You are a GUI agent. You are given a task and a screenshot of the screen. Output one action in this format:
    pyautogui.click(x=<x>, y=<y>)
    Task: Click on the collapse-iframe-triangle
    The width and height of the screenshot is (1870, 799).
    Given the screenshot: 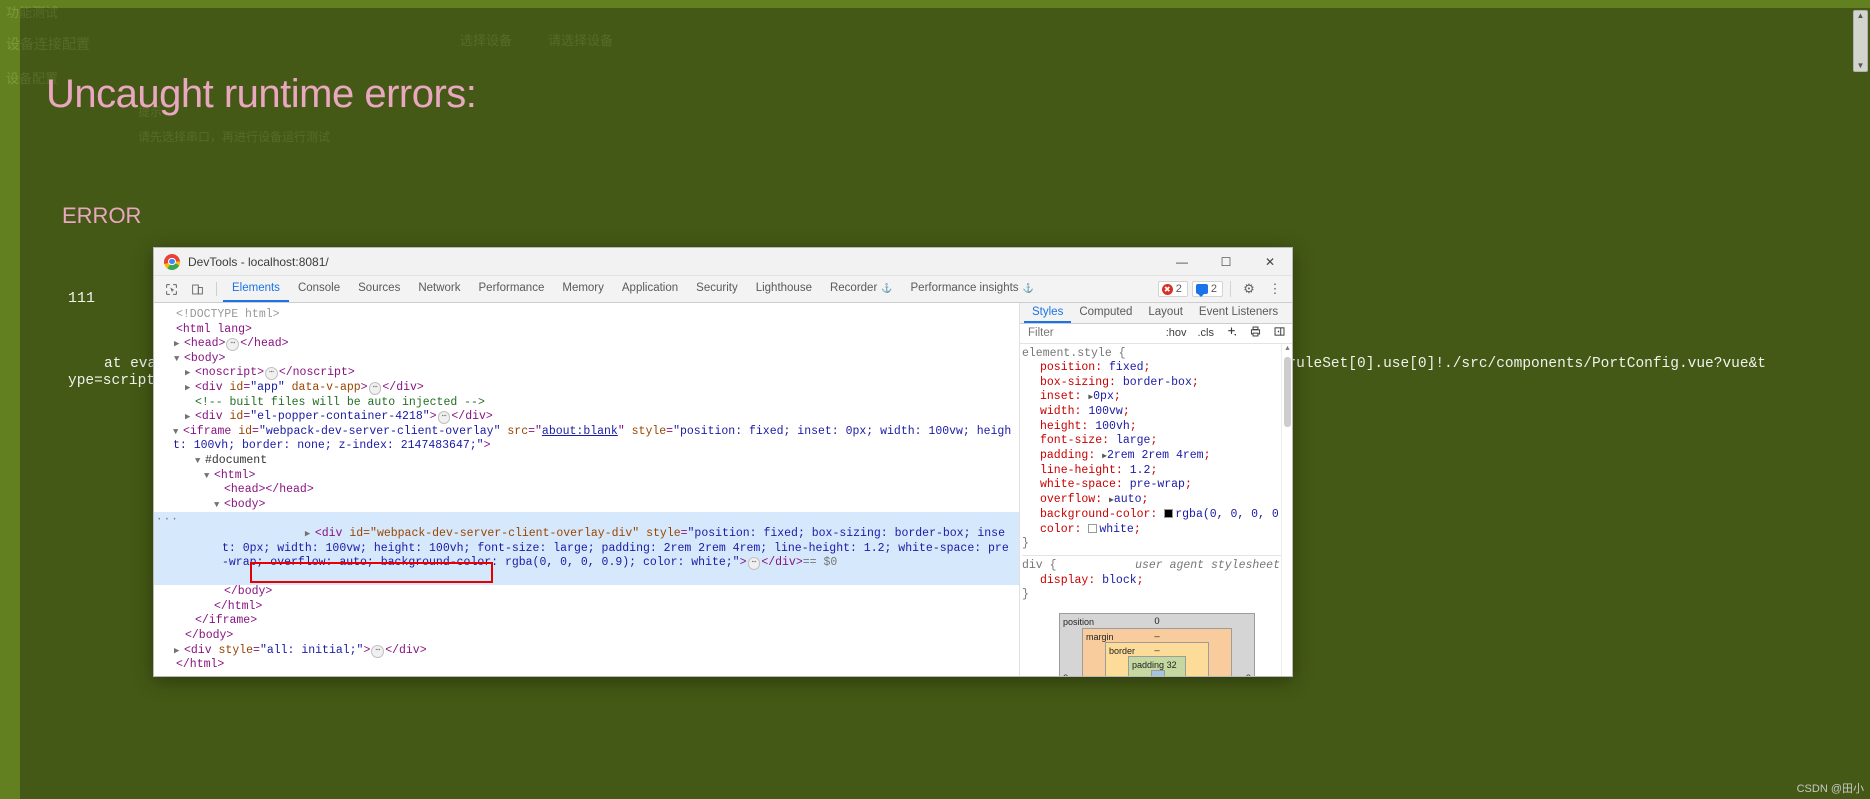 What is the action you would take?
    pyautogui.click(x=178, y=432)
    